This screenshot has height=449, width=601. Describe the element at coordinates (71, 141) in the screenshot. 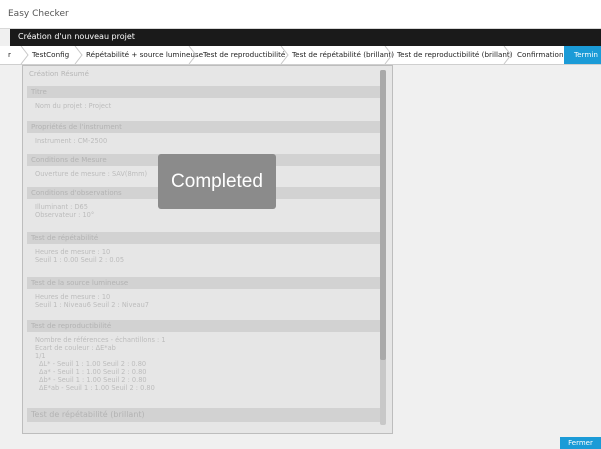

I see `section-line: Instrument : CM-2500` at that location.